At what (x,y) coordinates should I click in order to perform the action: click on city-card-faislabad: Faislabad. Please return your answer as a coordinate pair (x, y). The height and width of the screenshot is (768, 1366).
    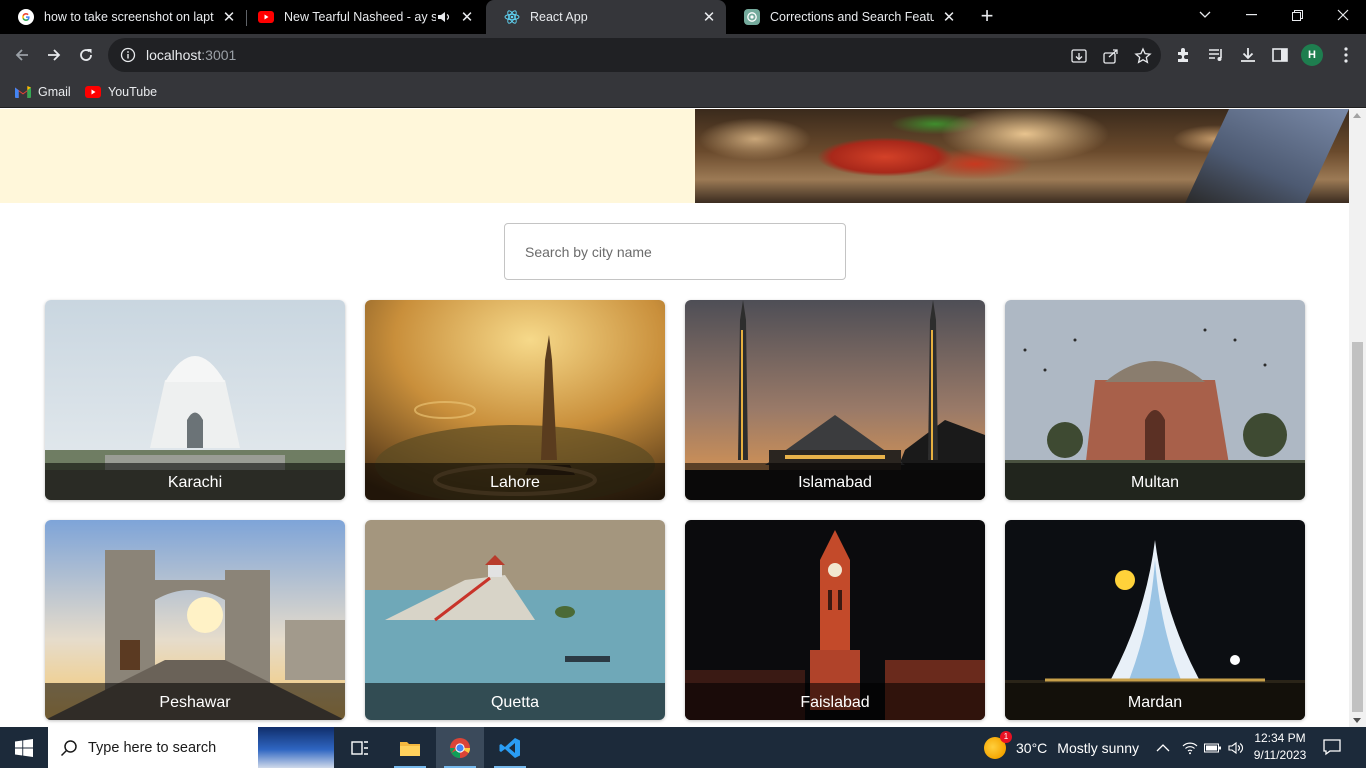
    Looking at the image, I should click on (835, 620).